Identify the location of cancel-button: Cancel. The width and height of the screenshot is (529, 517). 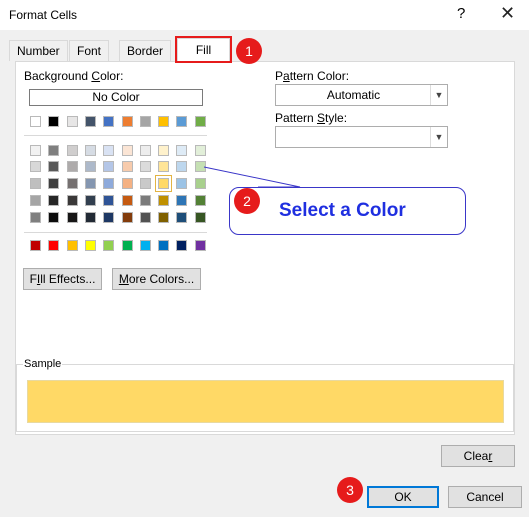
(485, 497).